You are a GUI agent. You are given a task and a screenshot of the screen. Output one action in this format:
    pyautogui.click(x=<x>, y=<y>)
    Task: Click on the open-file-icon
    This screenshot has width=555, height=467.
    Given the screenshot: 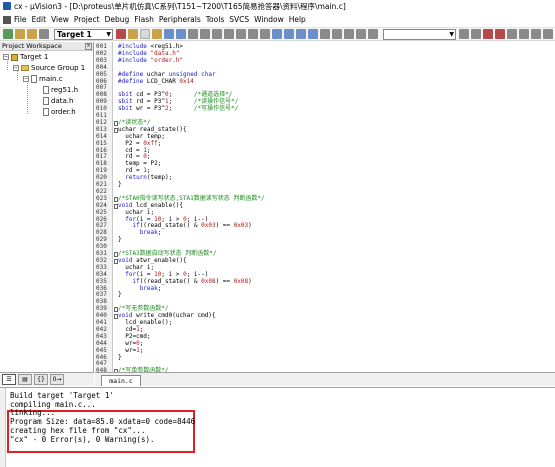 What is the action you would take?
    pyautogui.click(x=157, y=34)
    